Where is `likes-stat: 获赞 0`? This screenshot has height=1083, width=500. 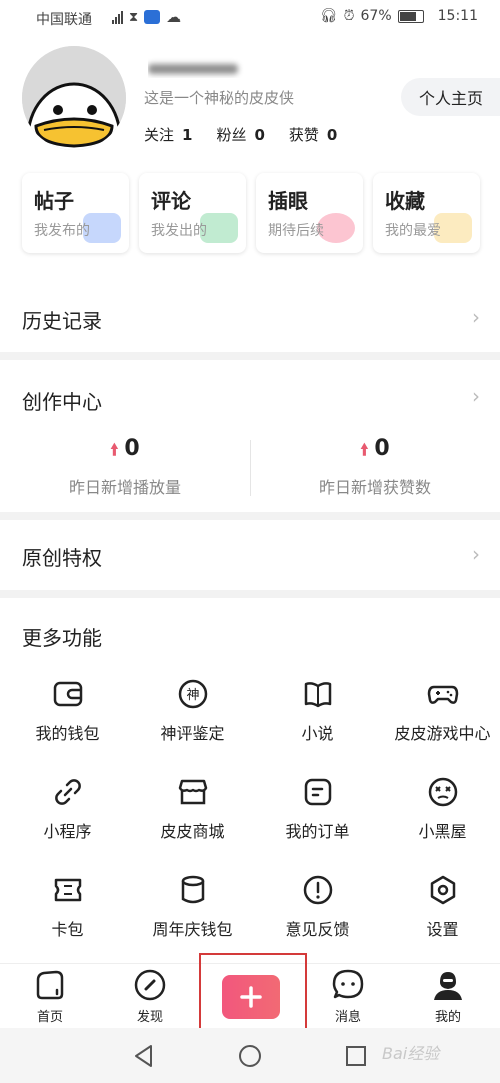
likes-stat: 获赞 0 is located at coordinates (313, 134).